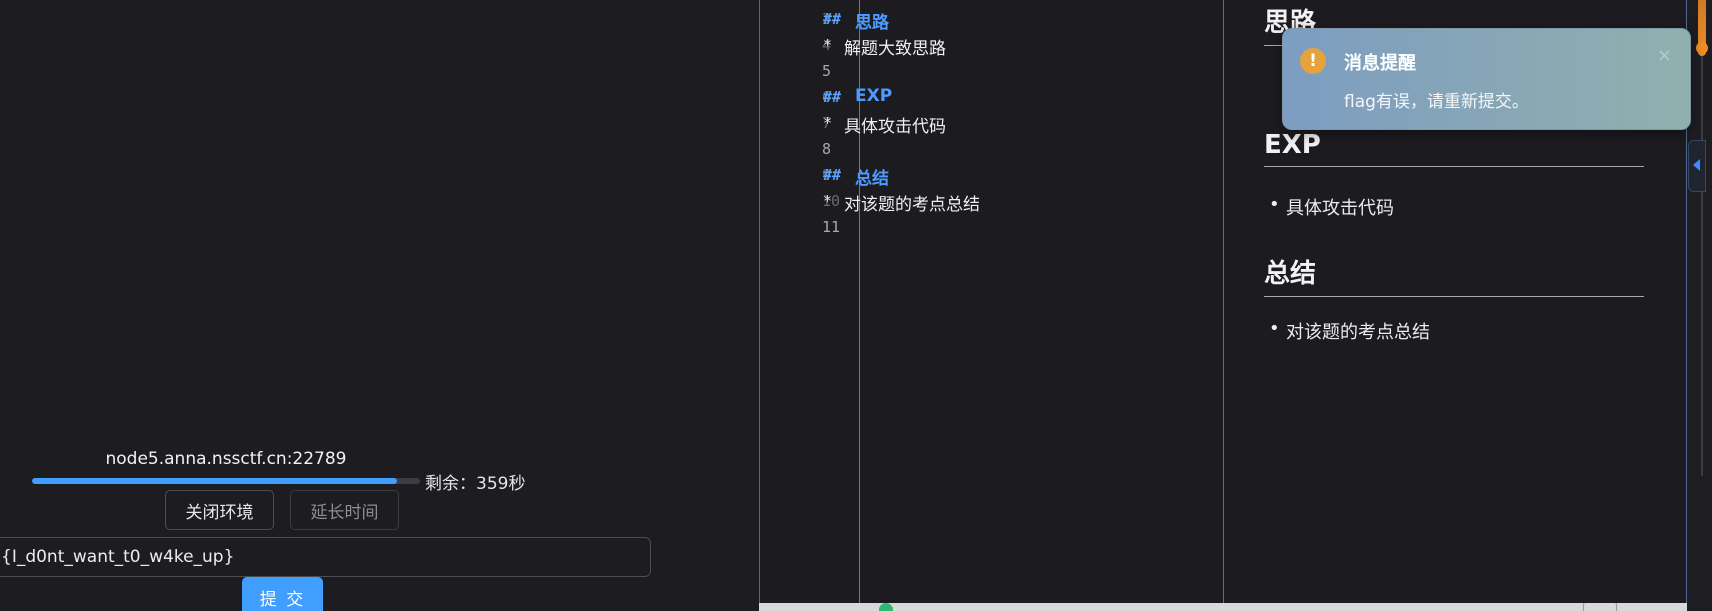  I want to click on editor-line: 4 * 解题大致思路, so click(990, 46).